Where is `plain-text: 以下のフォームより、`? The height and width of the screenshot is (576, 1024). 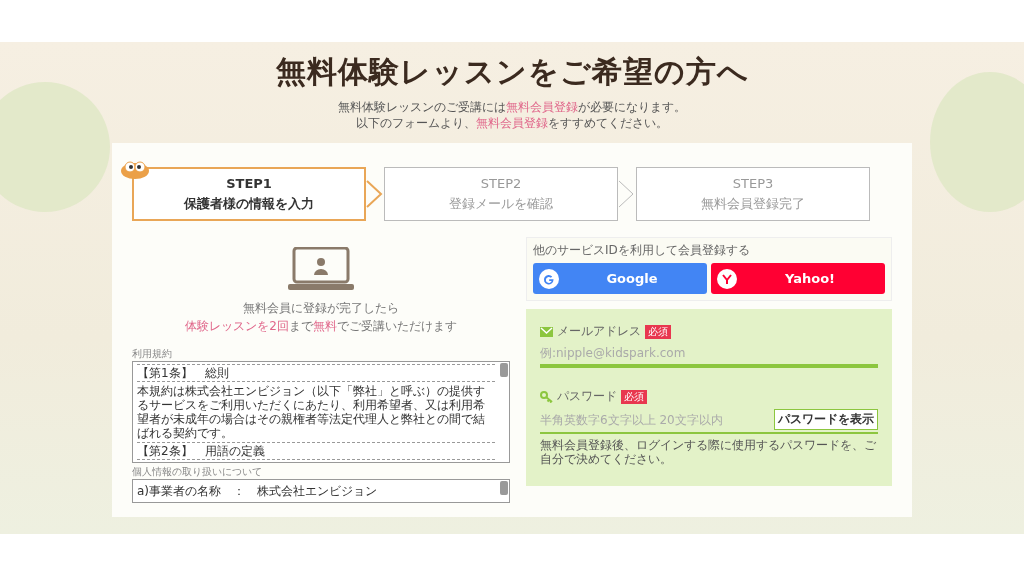 plain-text: 以下のフォームより、 is located at coordinates (416, 123).